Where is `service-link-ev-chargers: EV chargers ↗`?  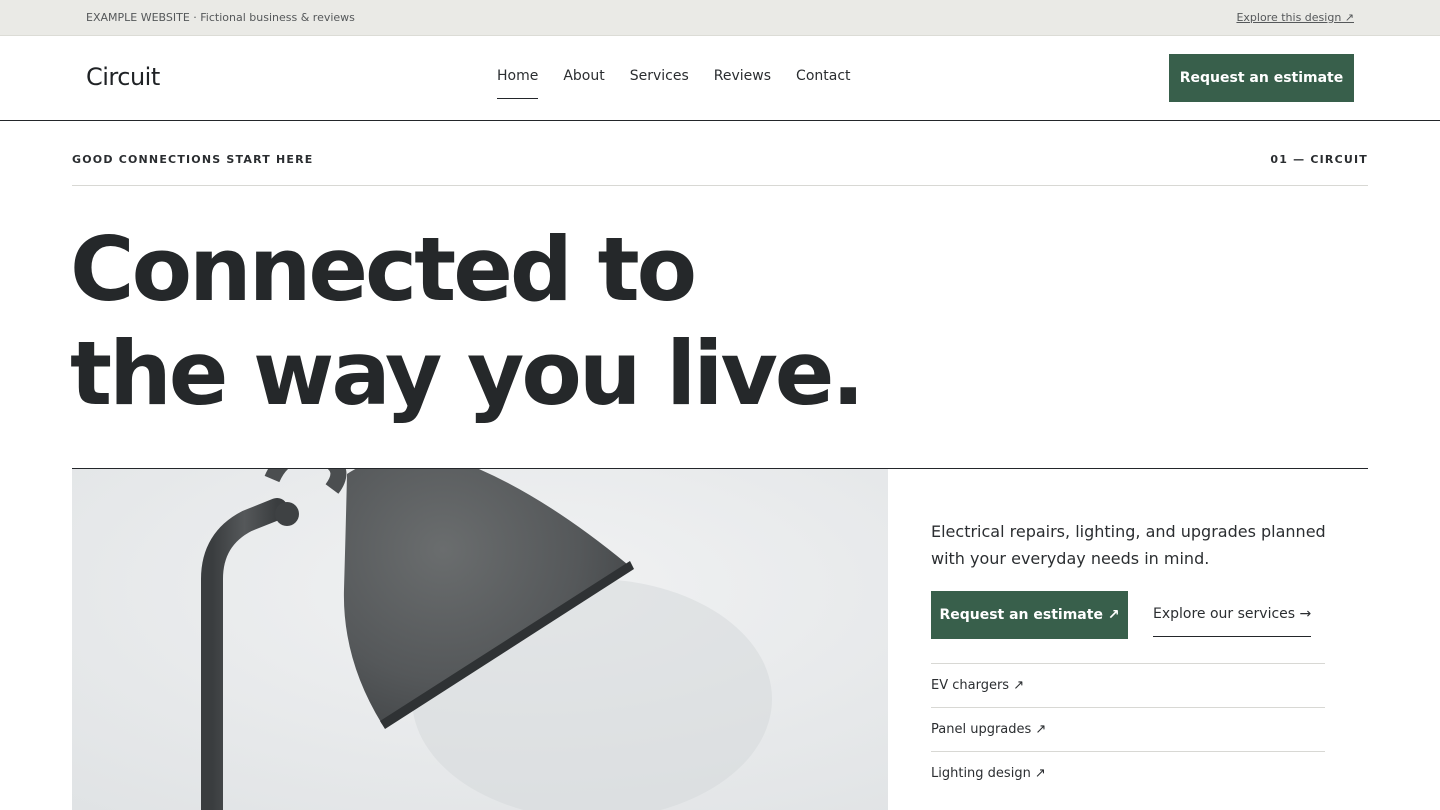 service-link-ev-chargers: EV chargers ↗ is located at coordinates (1128, 685).